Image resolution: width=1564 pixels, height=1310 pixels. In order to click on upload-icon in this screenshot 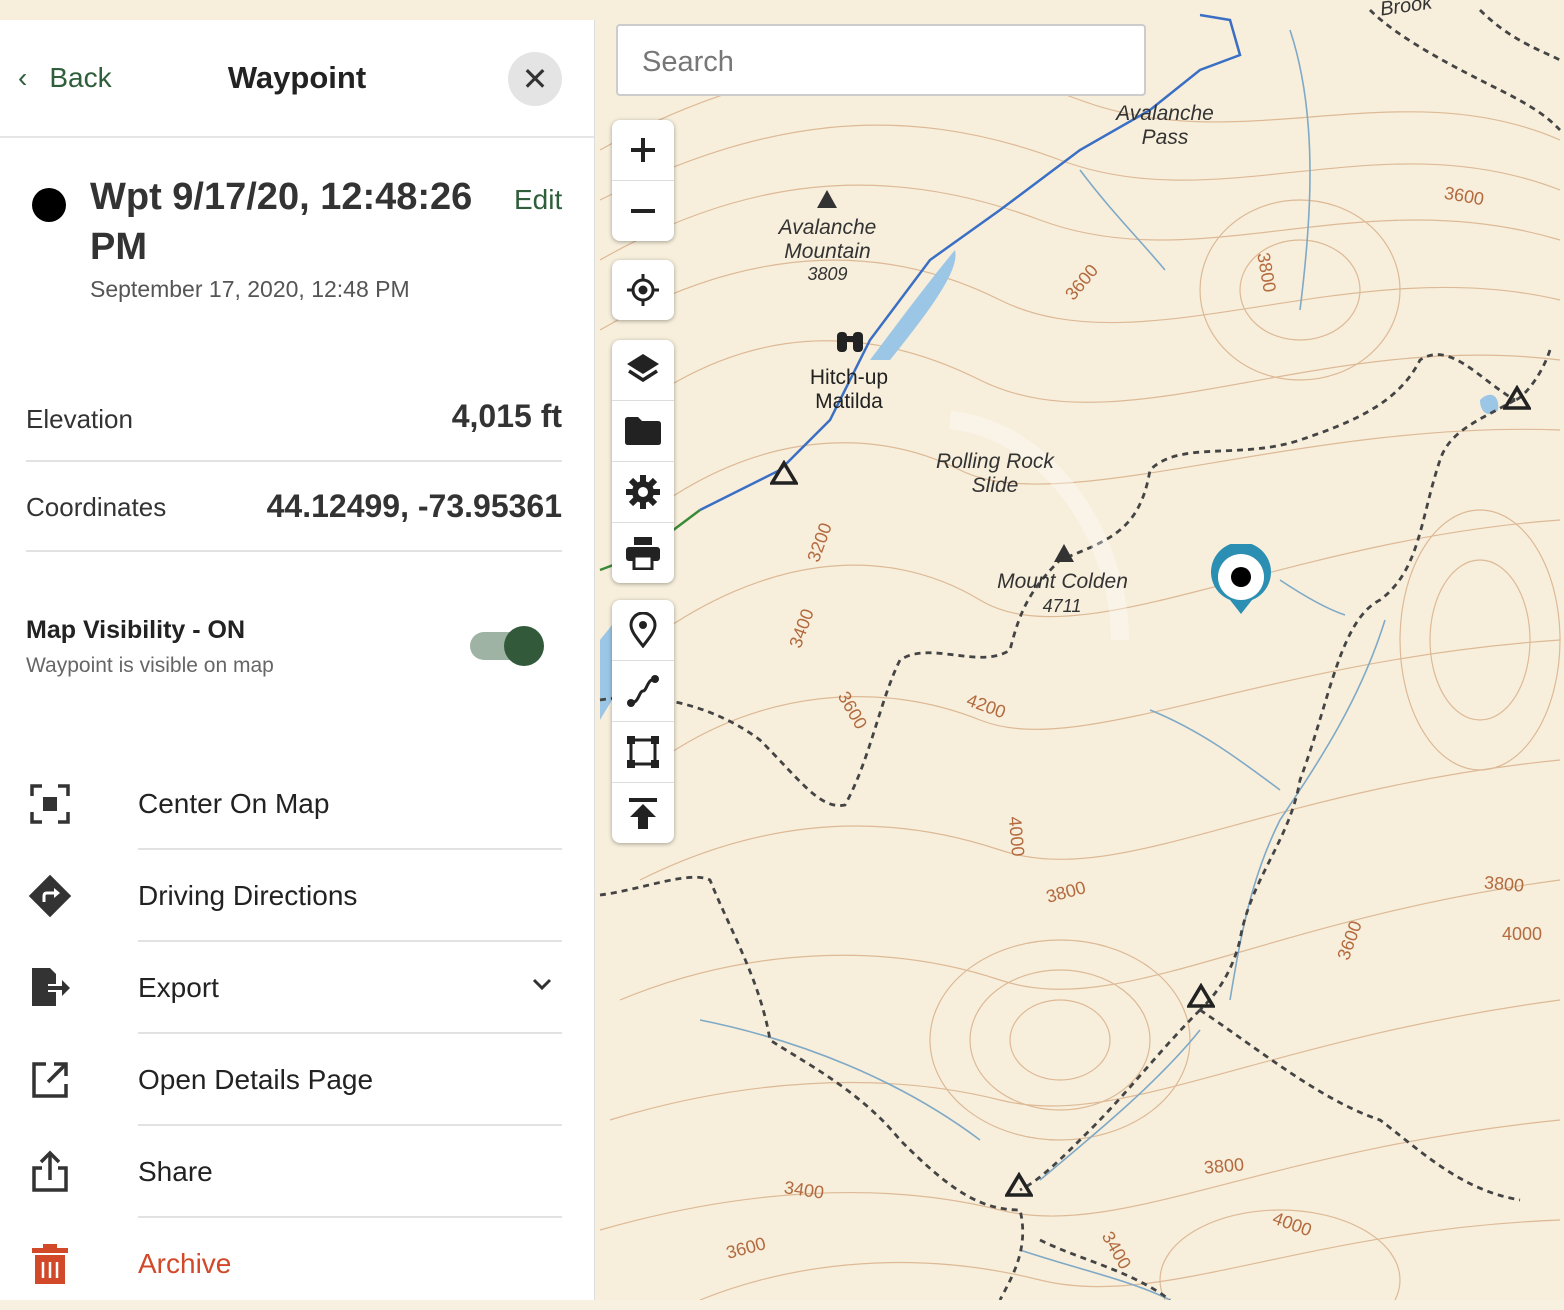, I will do `click(643, 813)`.